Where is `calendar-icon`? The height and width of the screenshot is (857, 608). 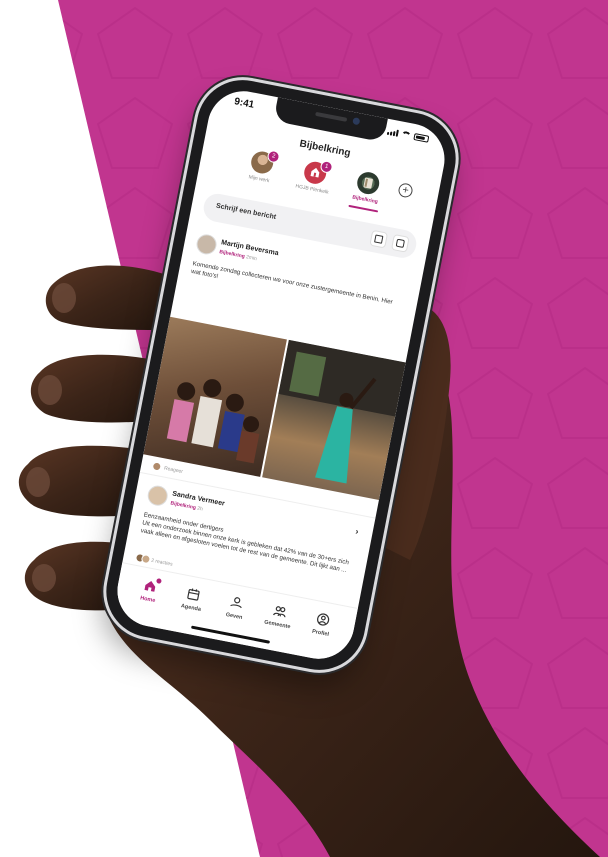
calendar-icon is located at coordinates (193, 594).